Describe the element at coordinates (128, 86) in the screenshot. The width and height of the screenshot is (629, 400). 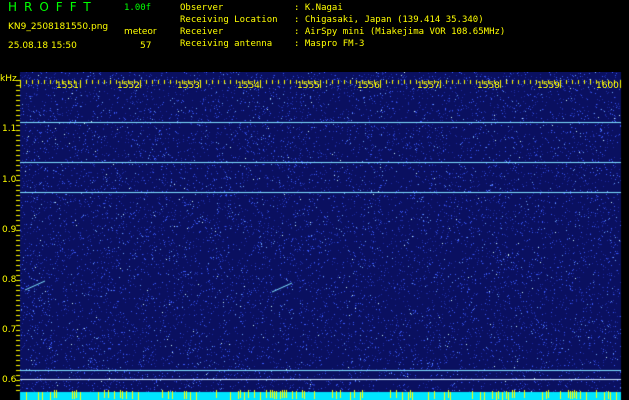
I see `x-tick-label: 1552` at that location.